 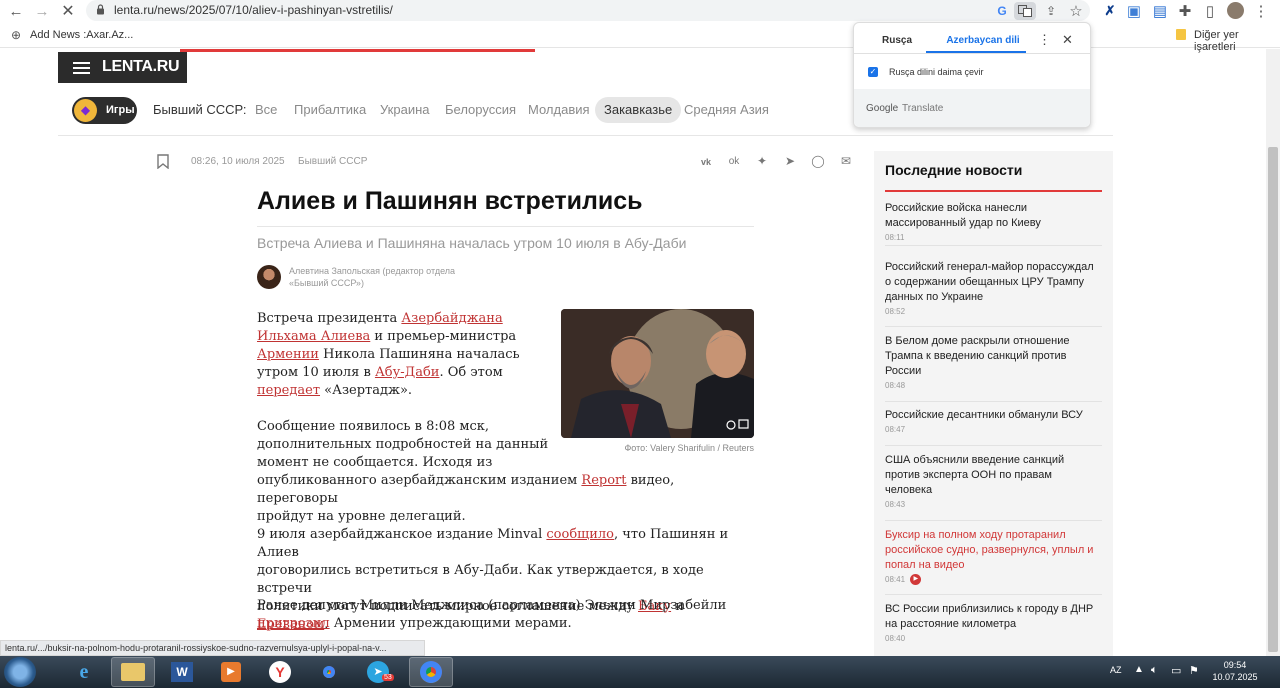 I want to click on link-aliev: Ильхама Алиева, so click(x=313, y=336).